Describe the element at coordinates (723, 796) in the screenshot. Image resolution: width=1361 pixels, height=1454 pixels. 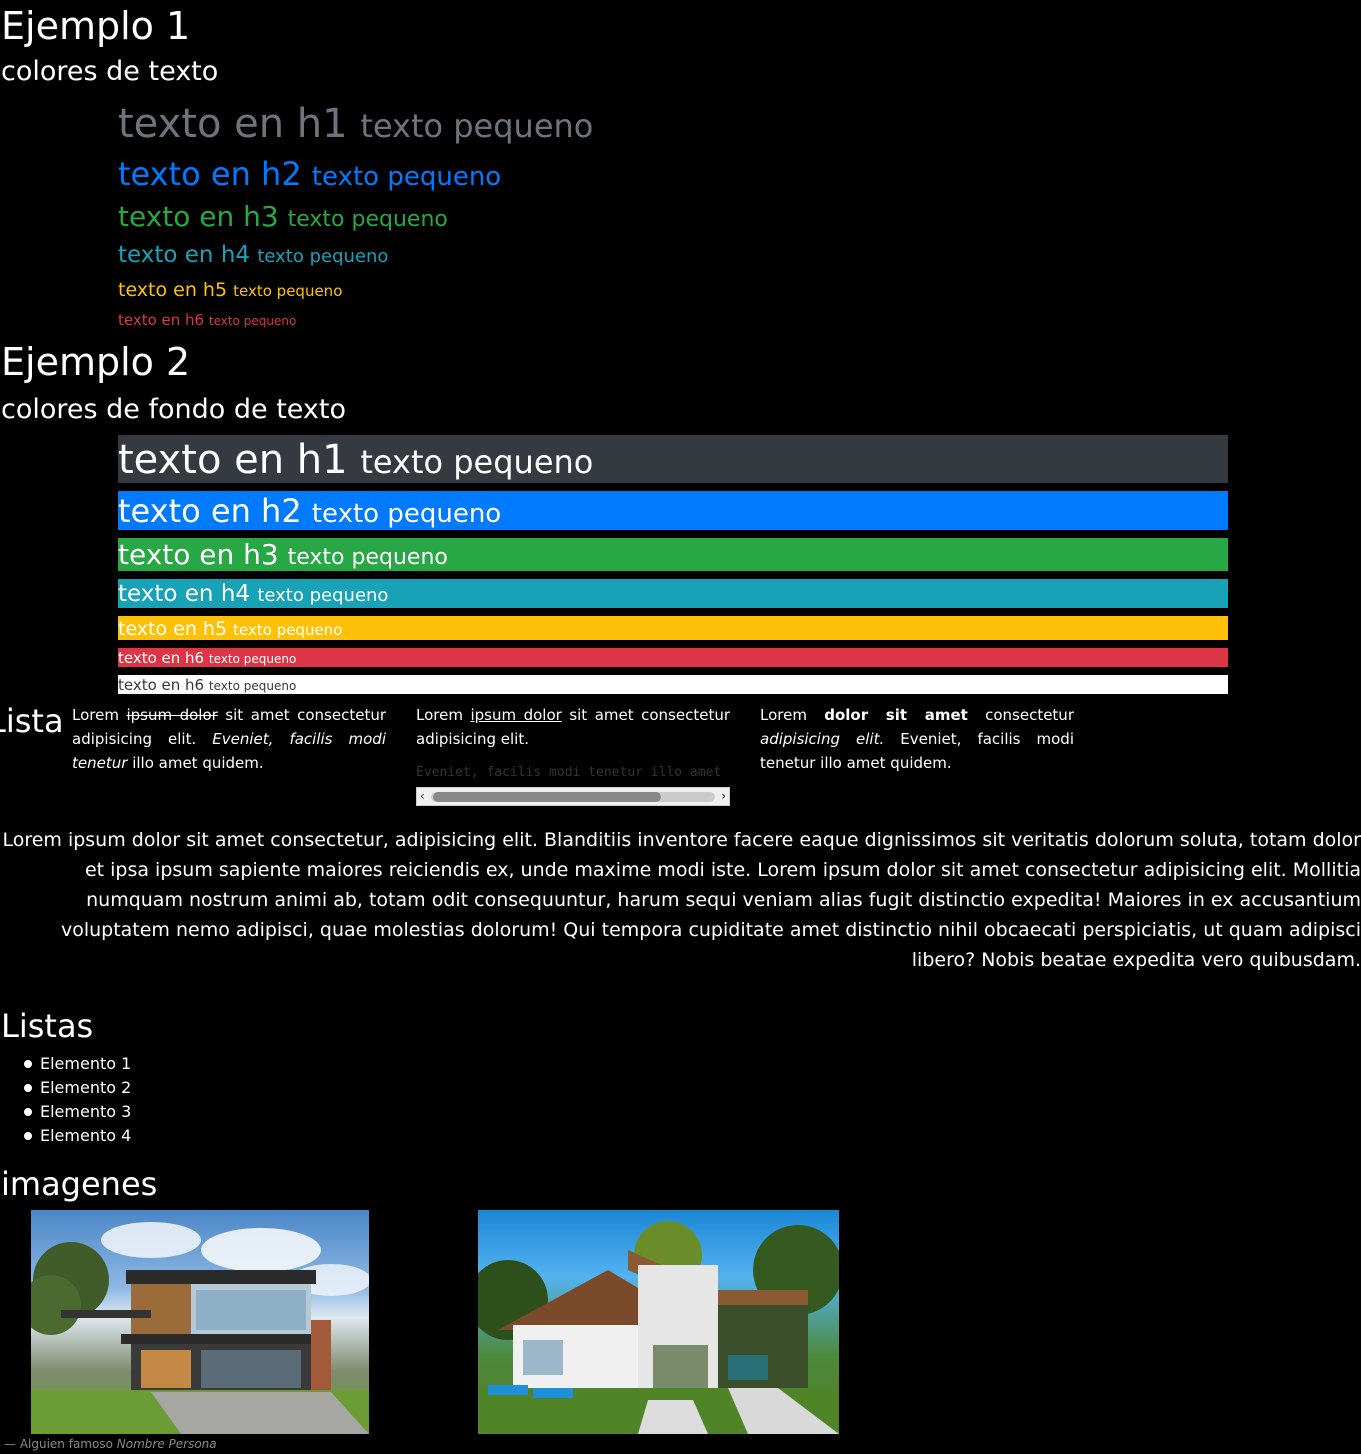
I see `scroll-right-icon: ›` at that location.